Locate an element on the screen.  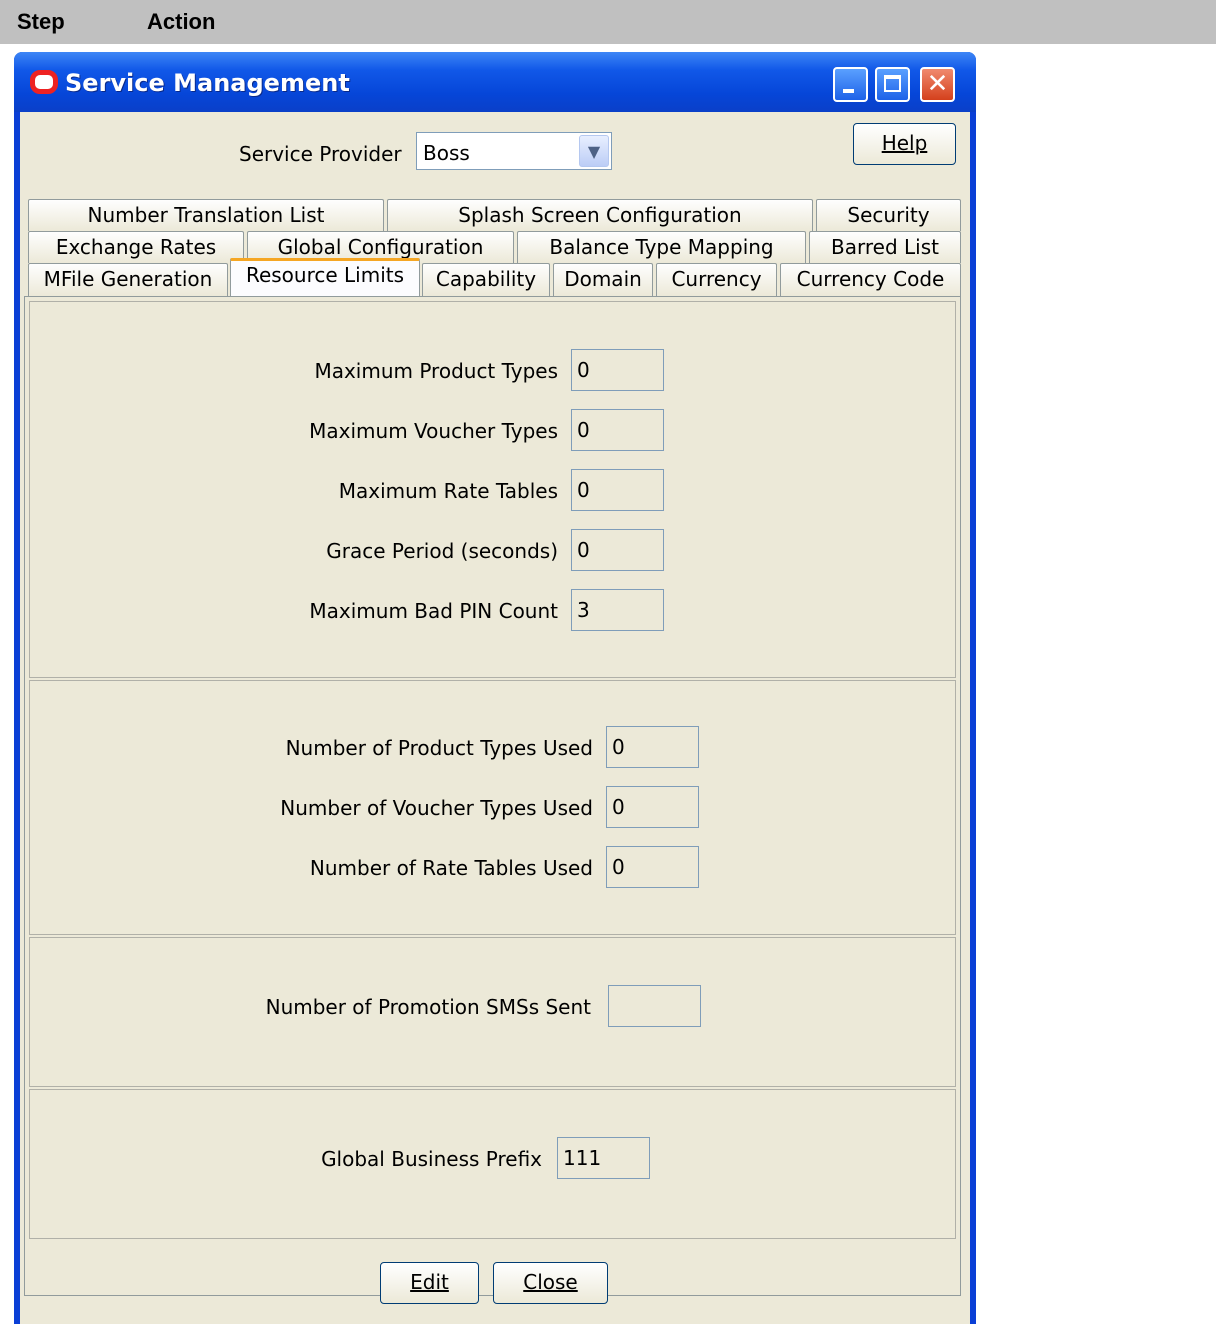
grace-period-label: Grace Period (seconds) is located at coordinates (442, 551).